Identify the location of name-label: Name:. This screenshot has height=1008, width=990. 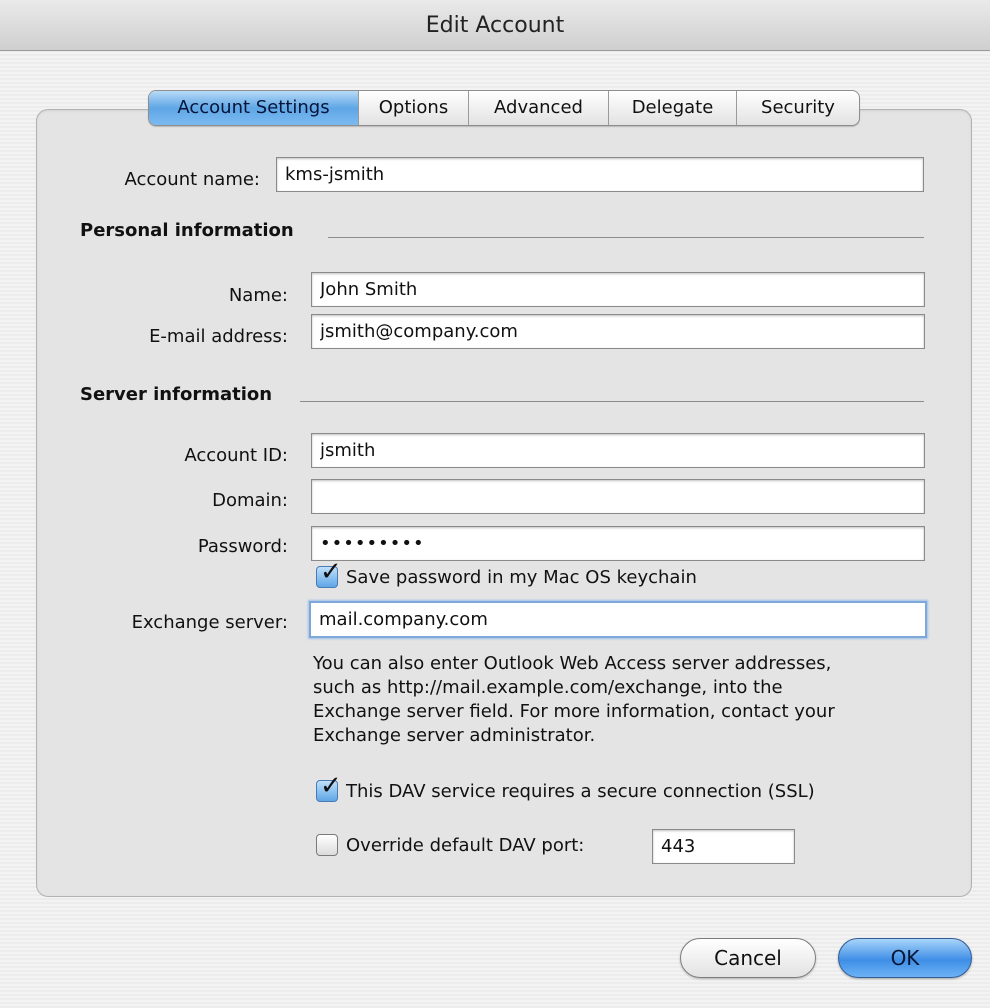
(258, 295).